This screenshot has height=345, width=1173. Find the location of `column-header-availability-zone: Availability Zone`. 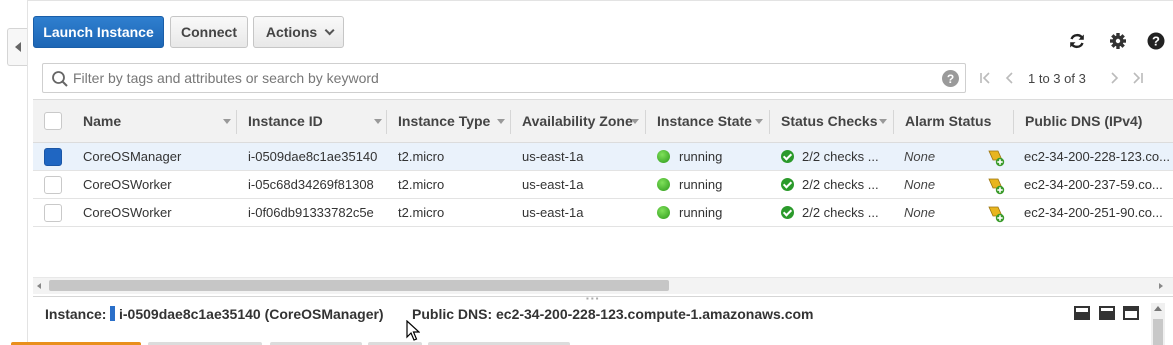

column-header-availability-zone: Availability Zone is located at coordinates (584, 121).